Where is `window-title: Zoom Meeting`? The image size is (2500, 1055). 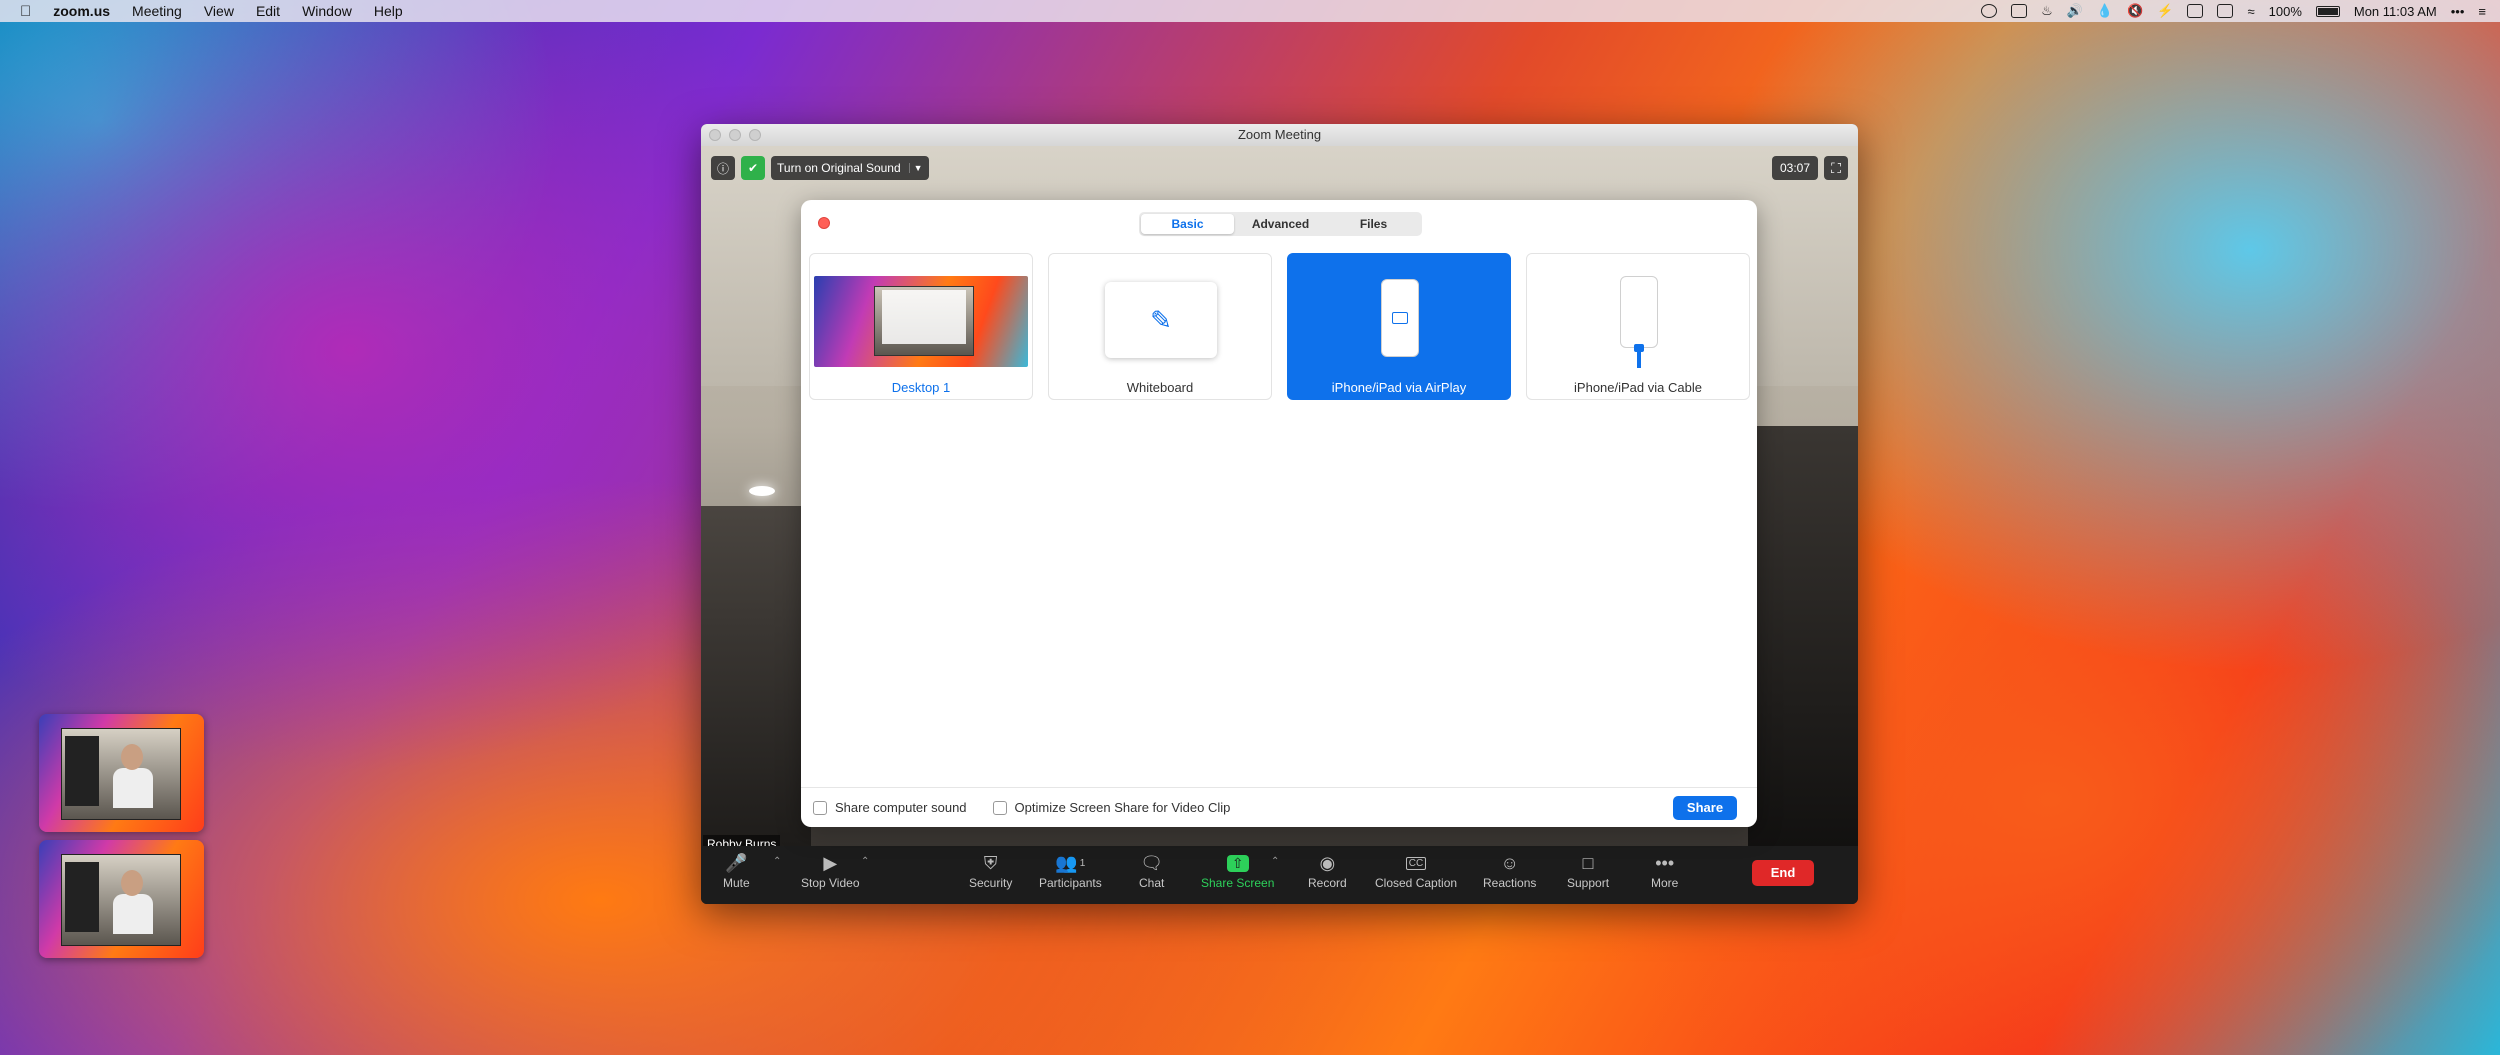
window-title: Zoom Meeting is located at coordinates (1279, 134).